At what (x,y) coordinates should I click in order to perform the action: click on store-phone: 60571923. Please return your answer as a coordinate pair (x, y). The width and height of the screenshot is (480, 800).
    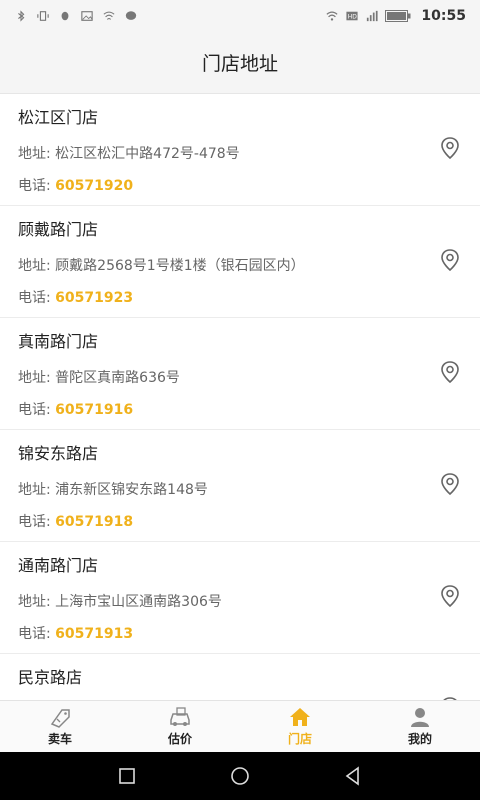
    Looking at the image, I should click on (94, 298).